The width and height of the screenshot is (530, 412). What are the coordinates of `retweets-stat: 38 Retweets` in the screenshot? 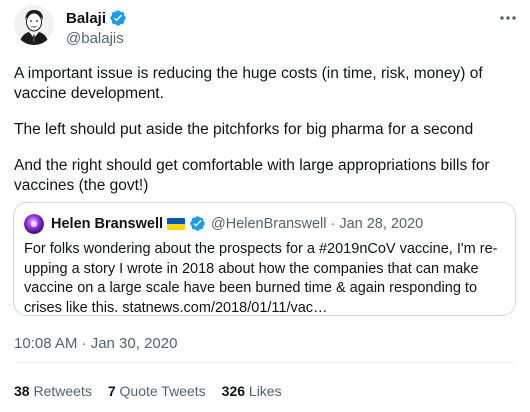 It's located at (53, 391).